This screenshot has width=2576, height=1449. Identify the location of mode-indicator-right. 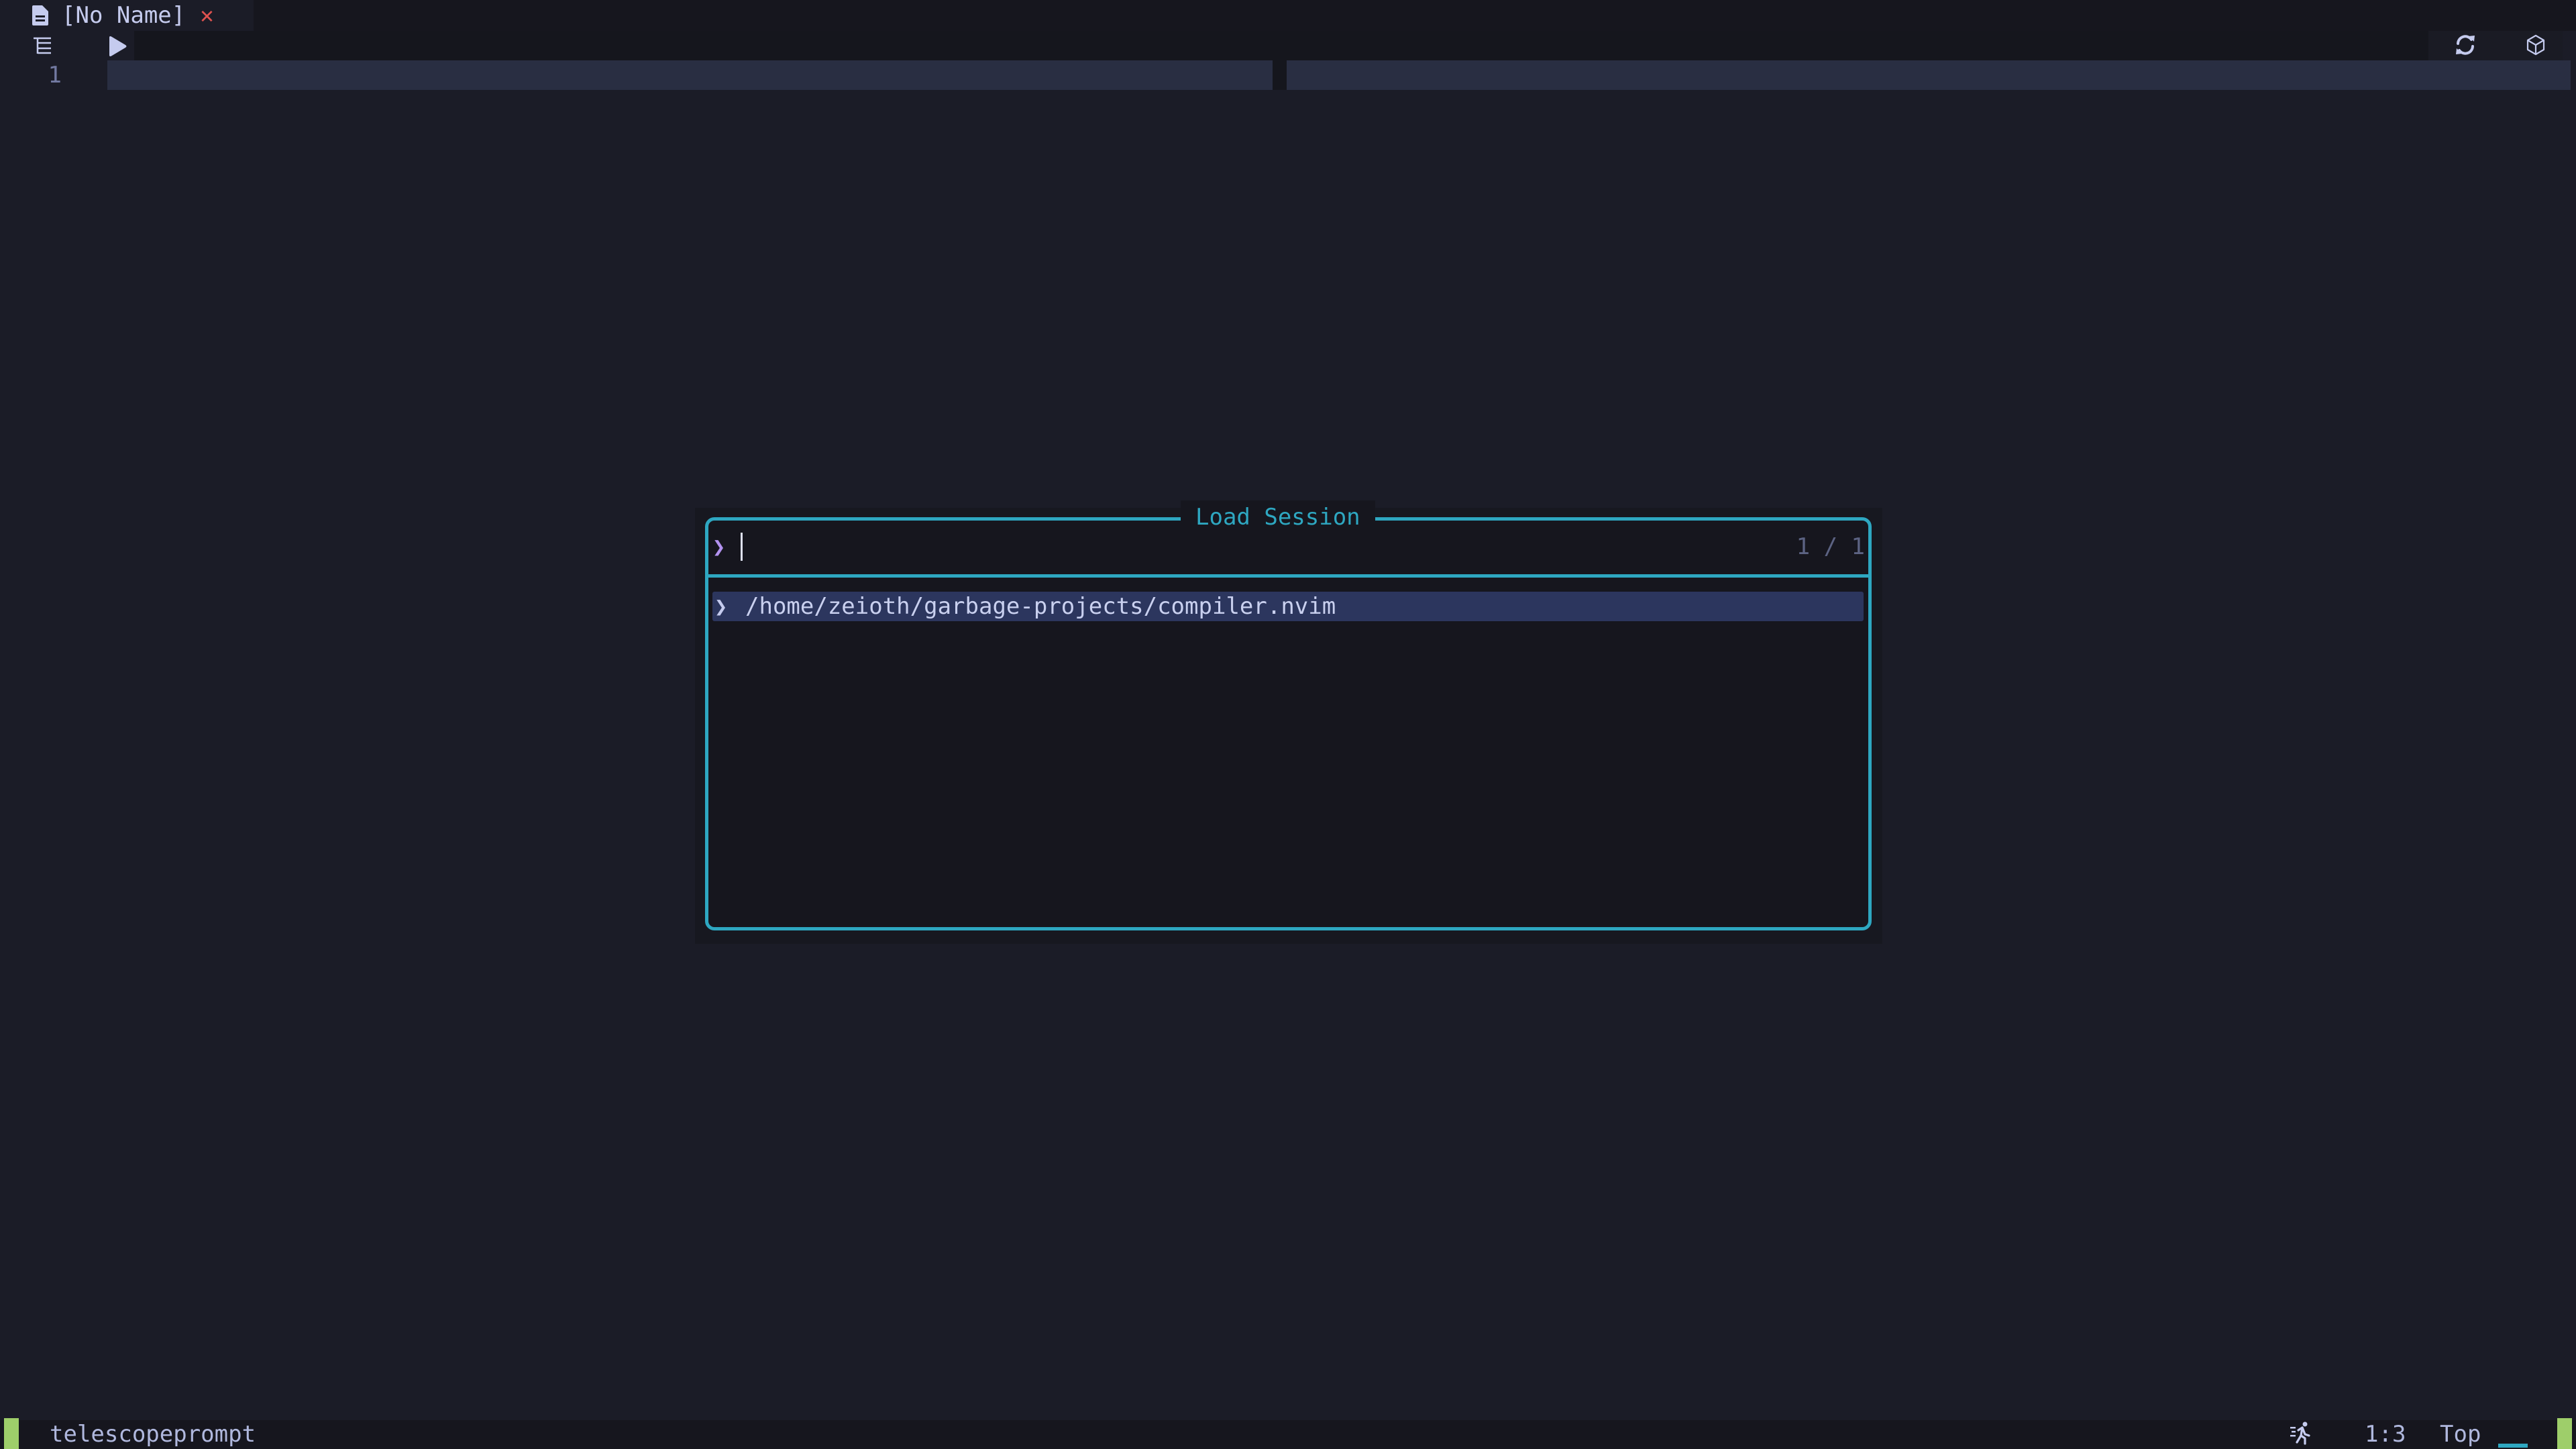
(2564, 1433).